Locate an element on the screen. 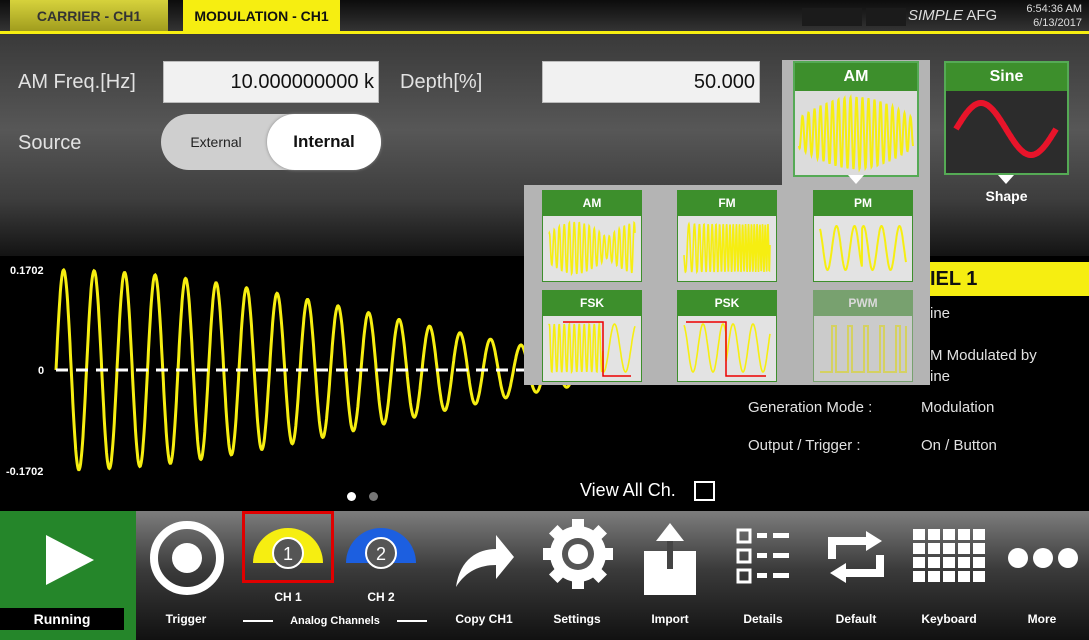 The image size is (1089, 640). fm-wave-icon is located at coordinates (727, 248).